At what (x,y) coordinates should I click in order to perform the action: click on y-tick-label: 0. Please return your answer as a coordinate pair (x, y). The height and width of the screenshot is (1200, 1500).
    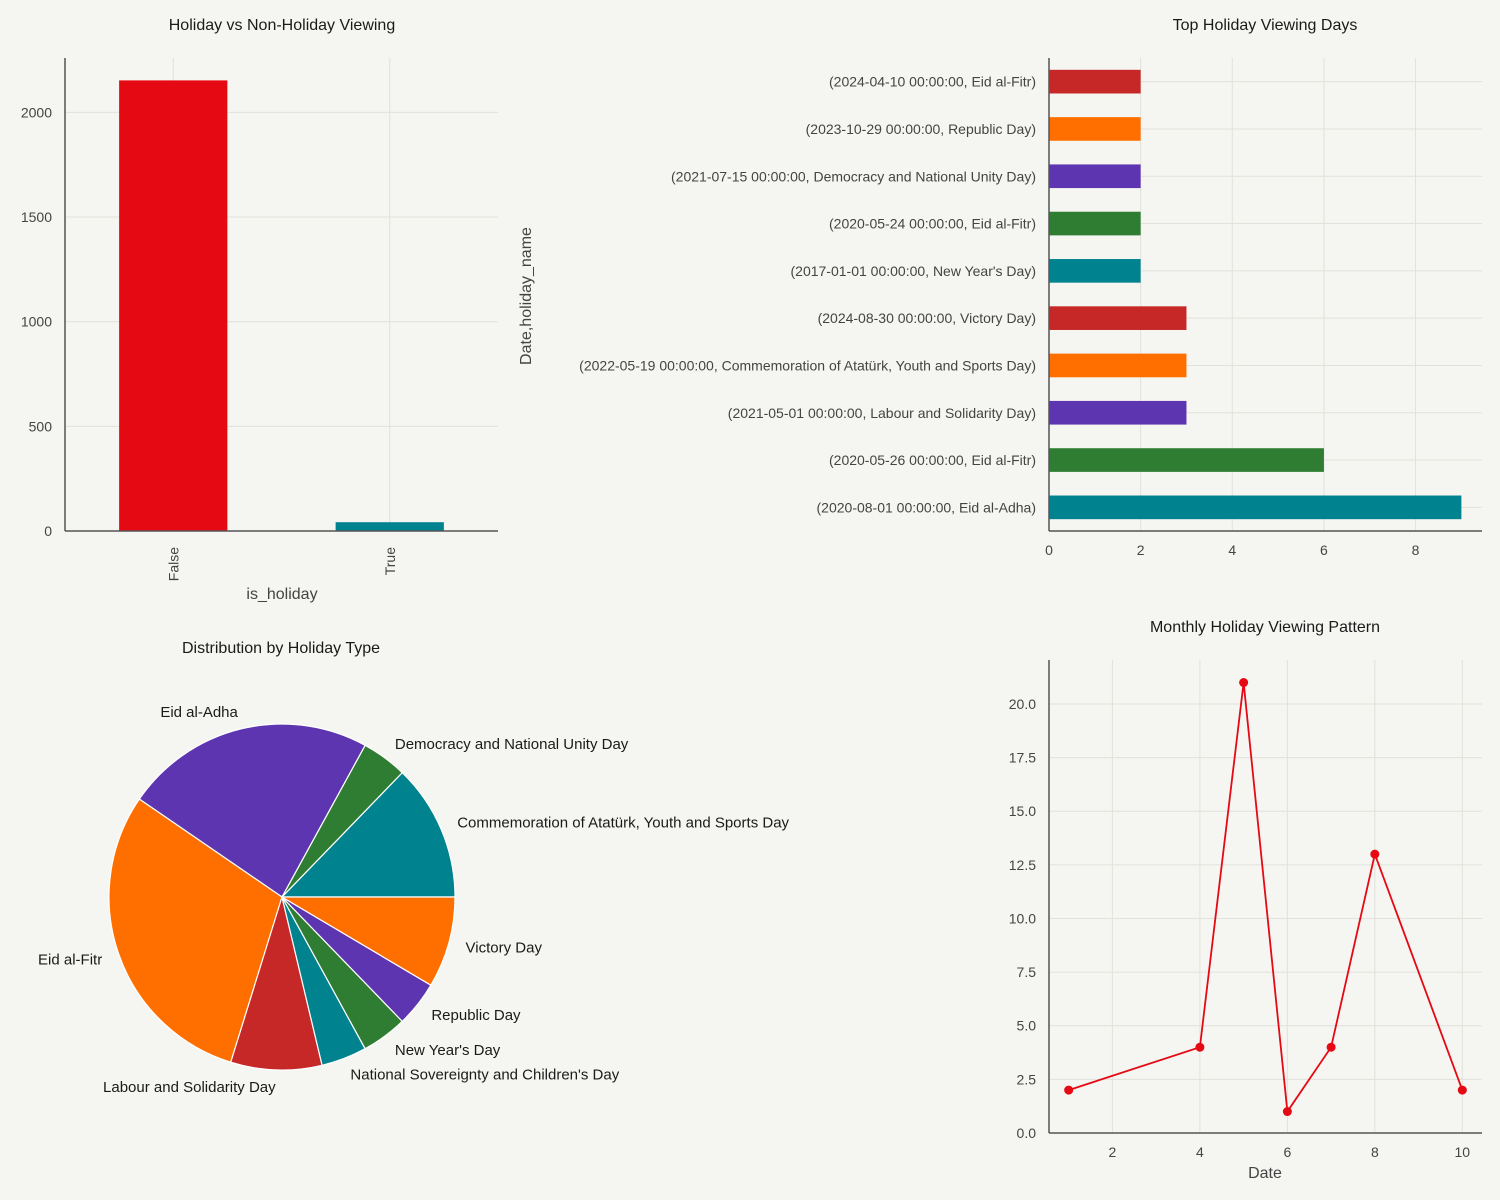
    Looking at the image, I should click on (48, 531).